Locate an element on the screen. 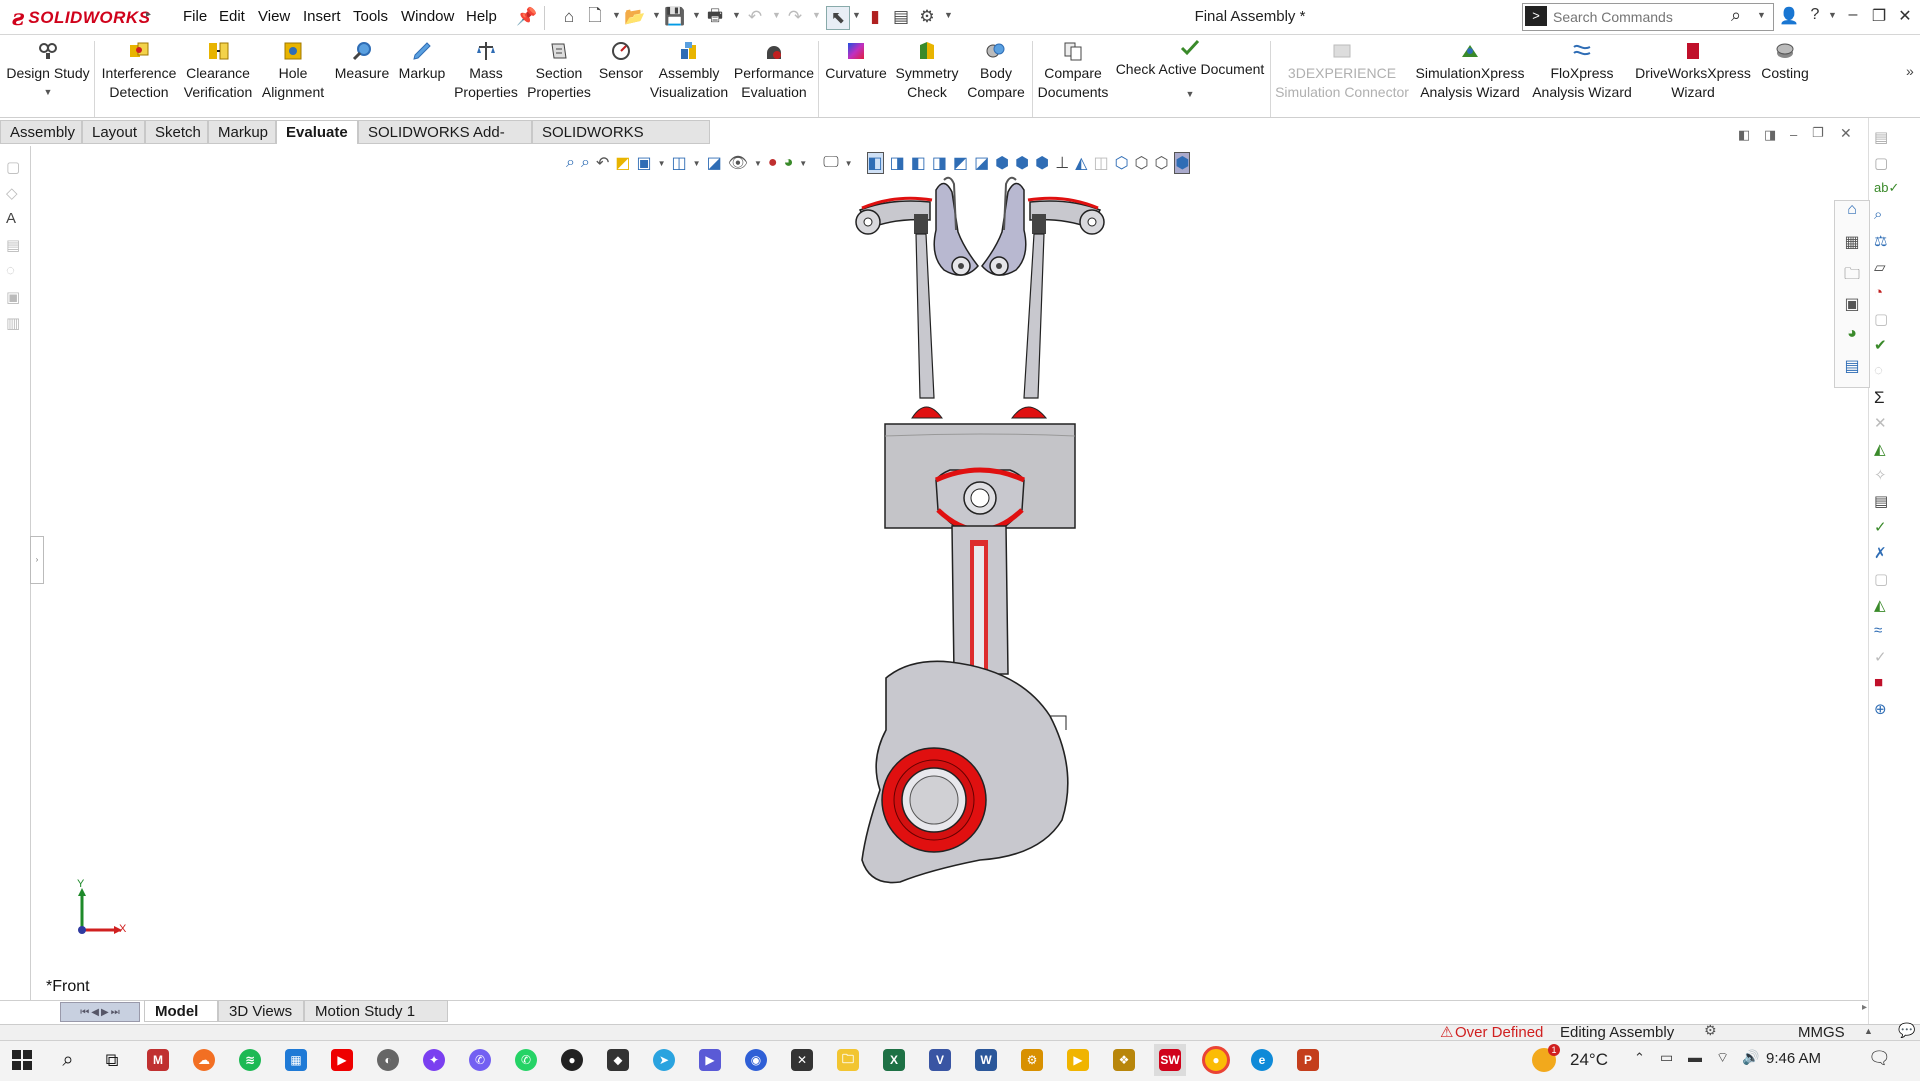  rx-icon-1: ▤ is located at coordinates (1894, 141).